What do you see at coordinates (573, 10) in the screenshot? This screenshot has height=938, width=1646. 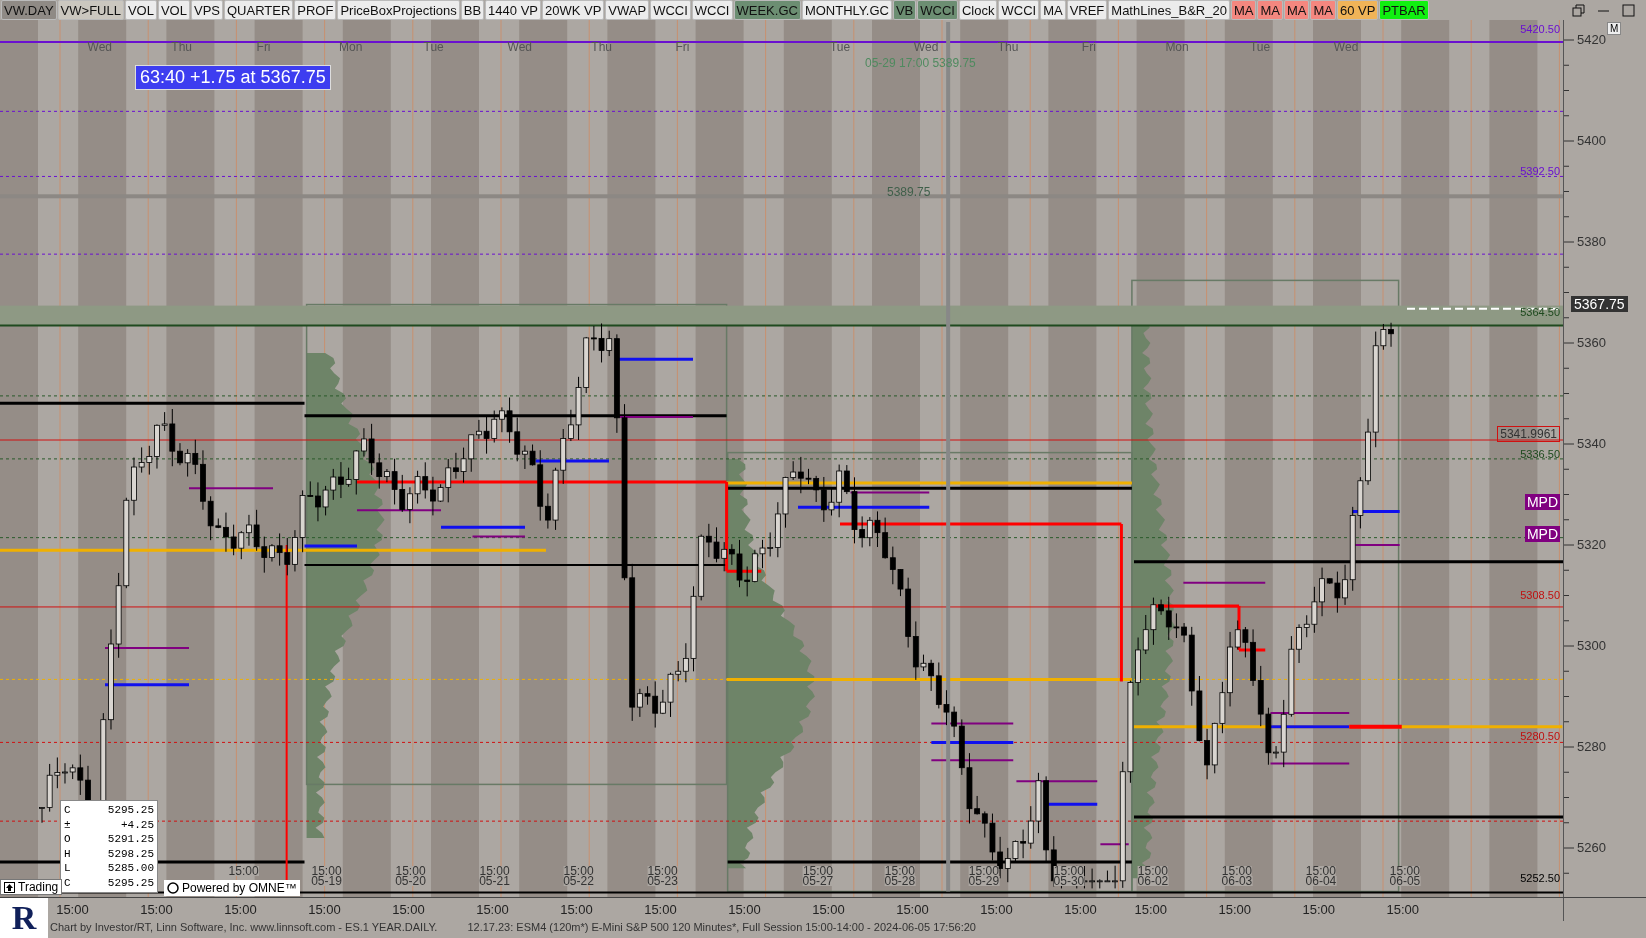 I see `indicator-button: 20WK VP` at bounding box center [573, 10].